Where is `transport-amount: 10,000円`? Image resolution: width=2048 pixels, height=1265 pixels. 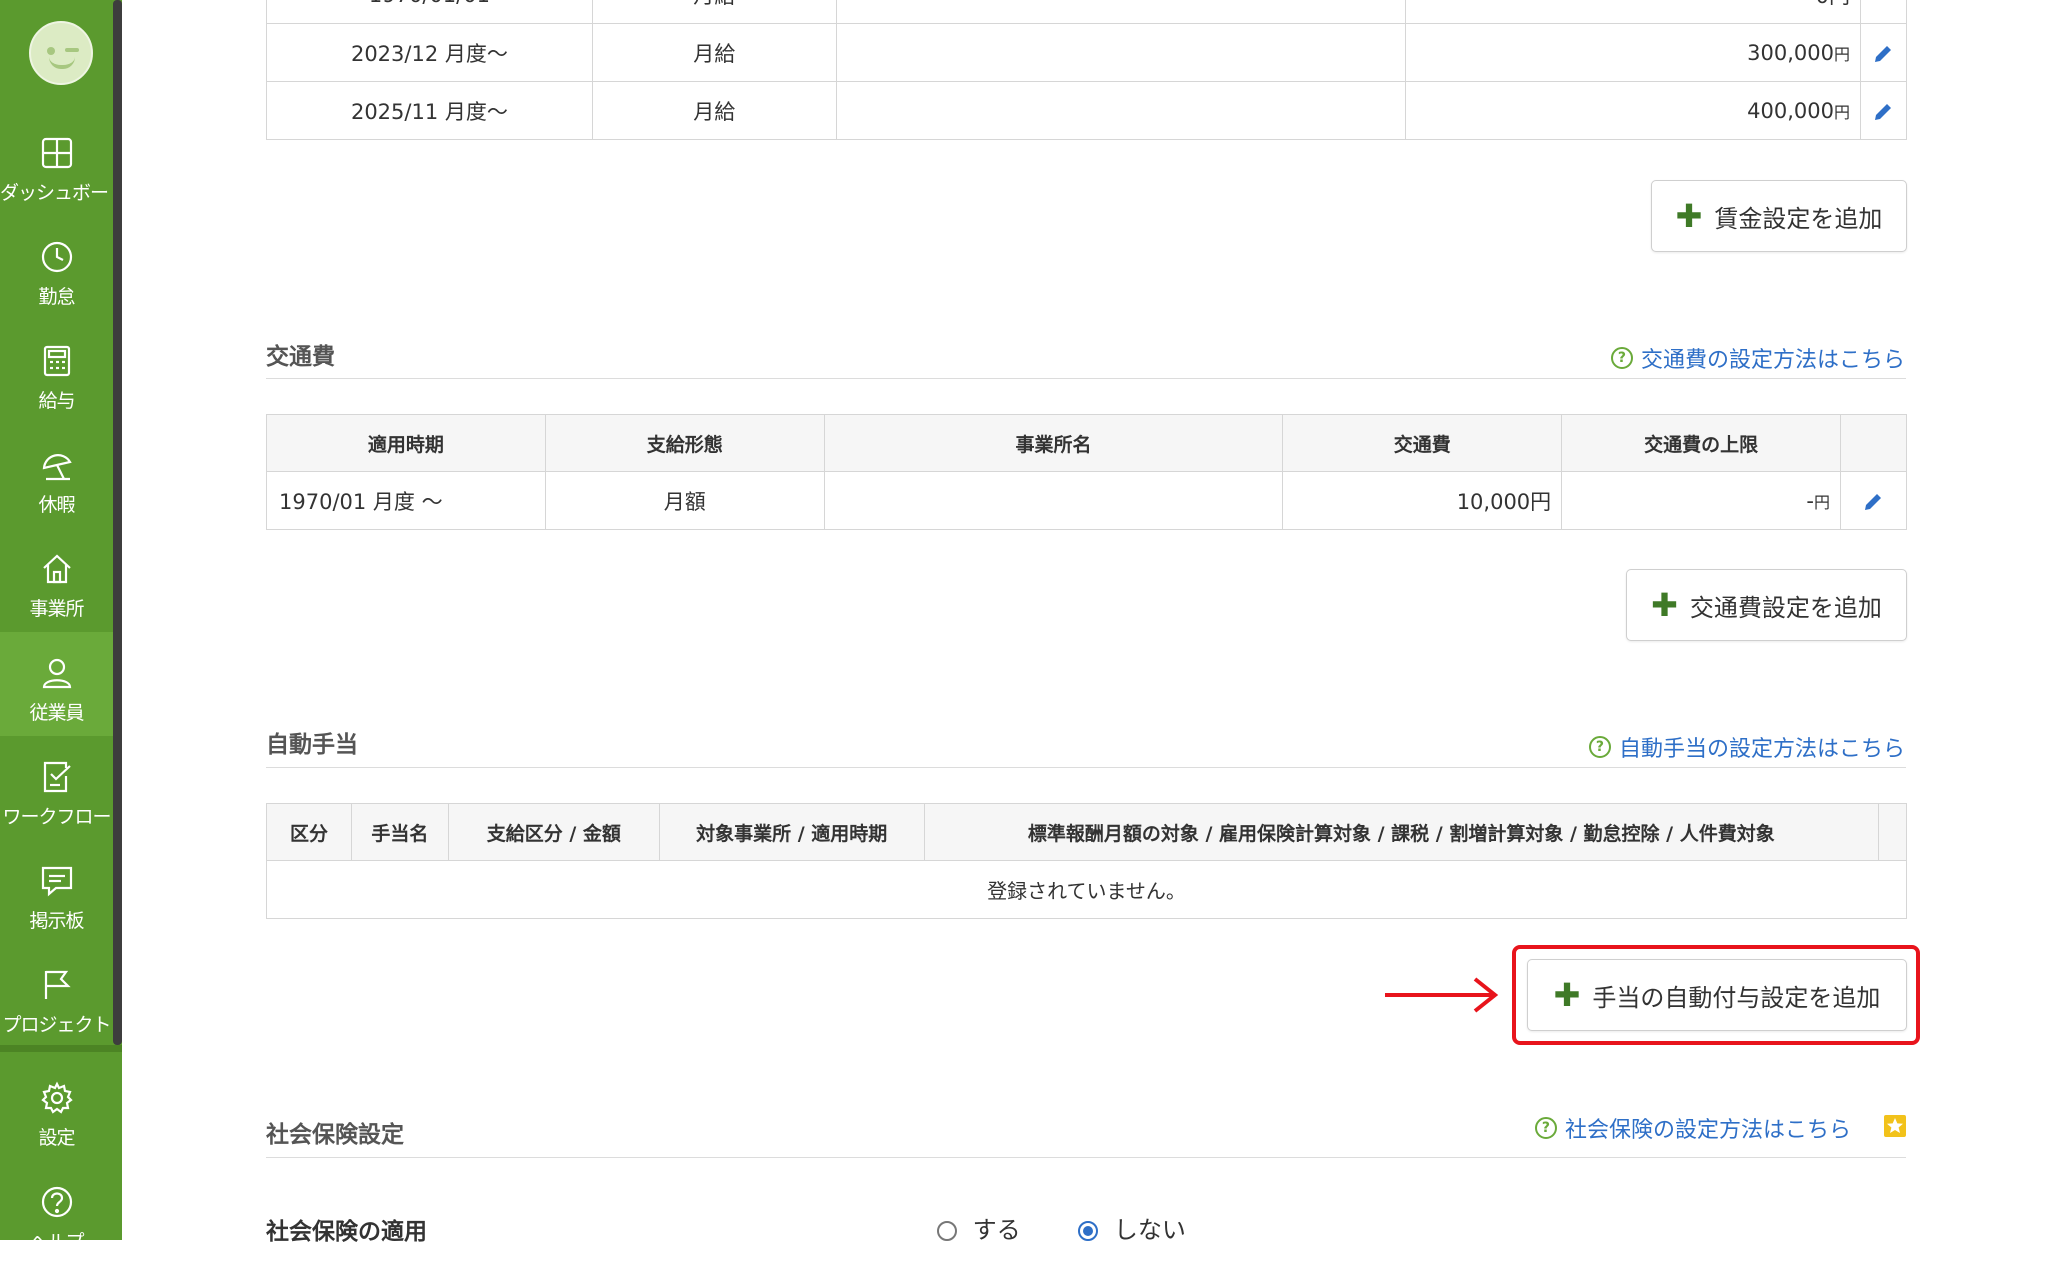 transport-amount: 10,000円 is located at coordinates (1422, 500).